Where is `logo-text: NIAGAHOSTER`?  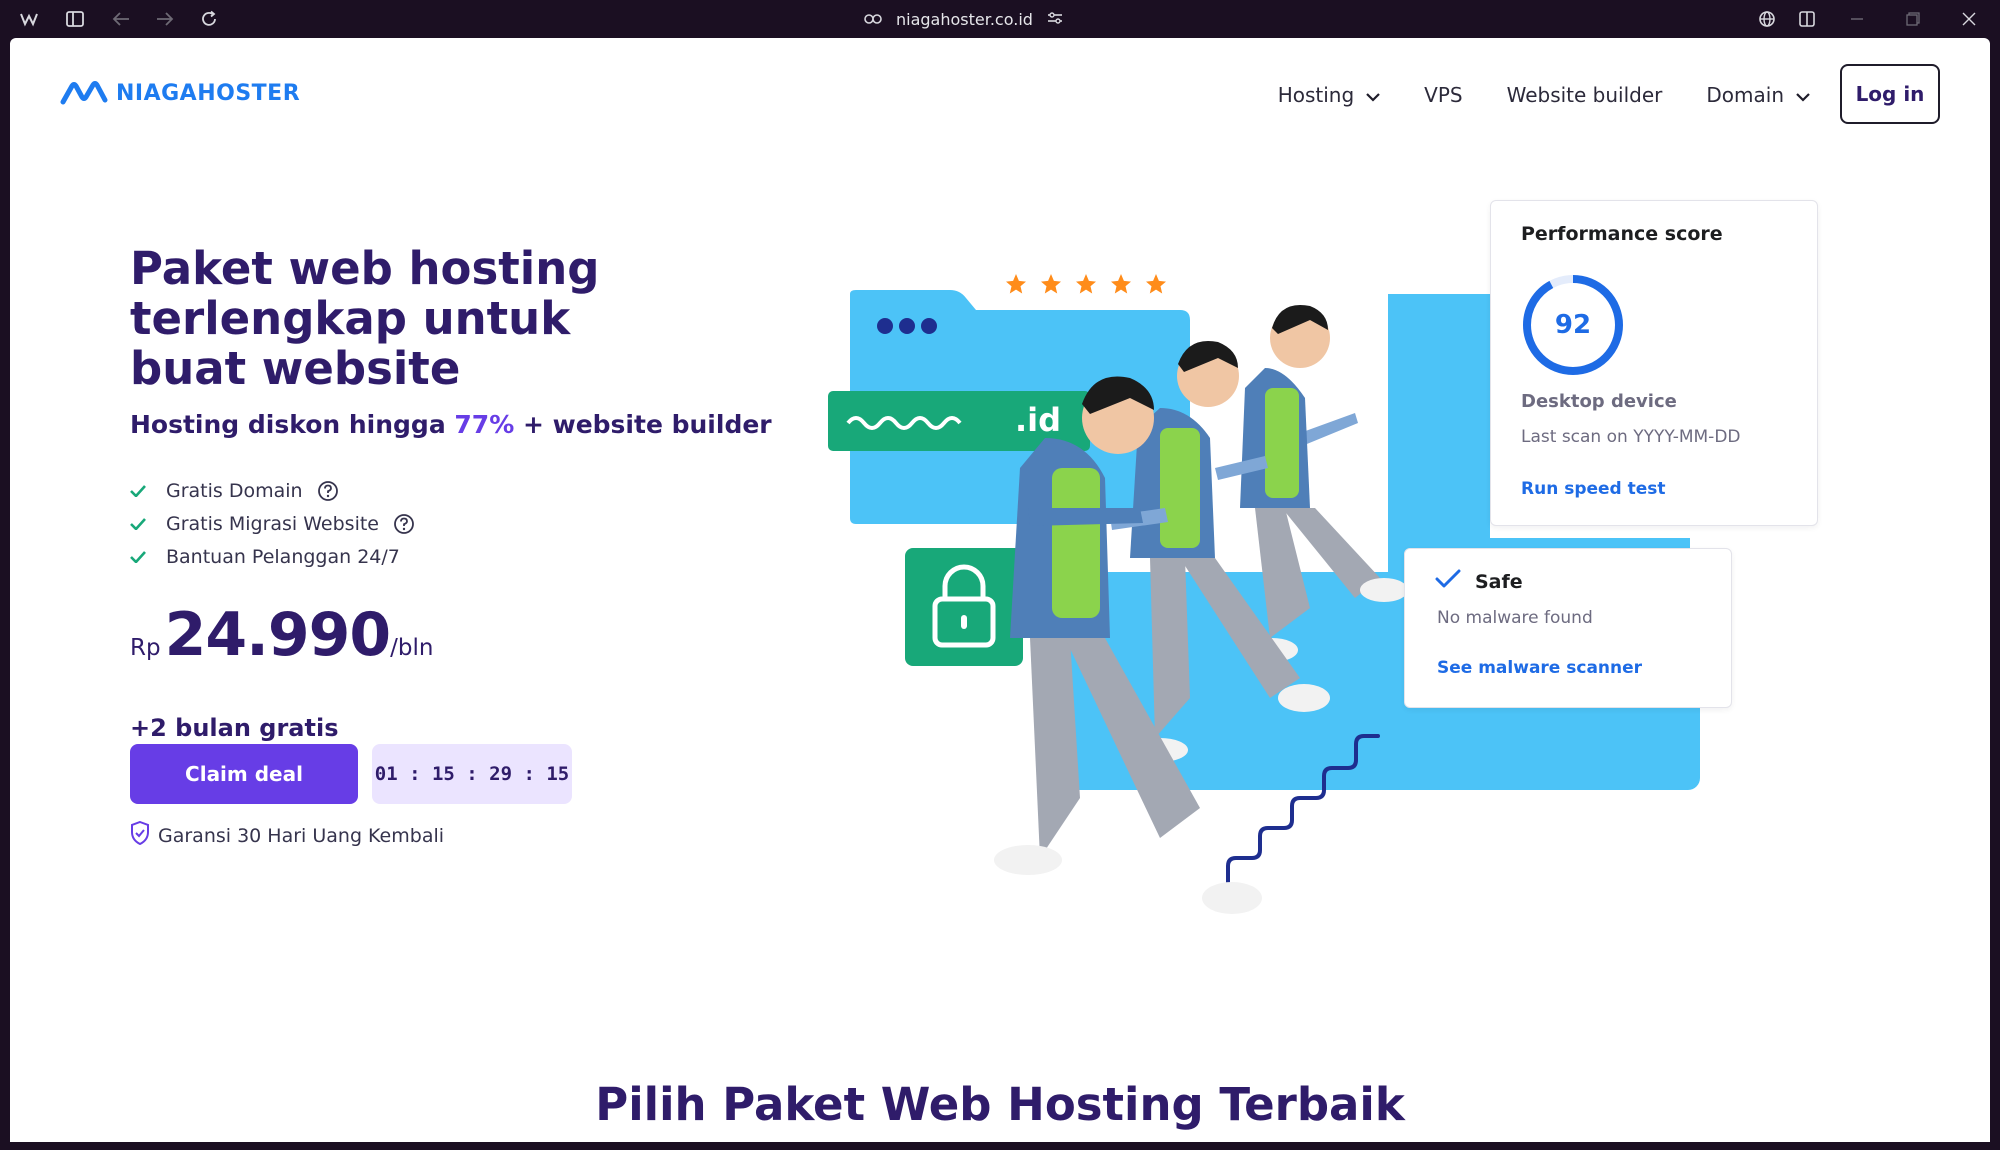 logo-text: NIAGAHOSTER is located at coordinates (208, 93).